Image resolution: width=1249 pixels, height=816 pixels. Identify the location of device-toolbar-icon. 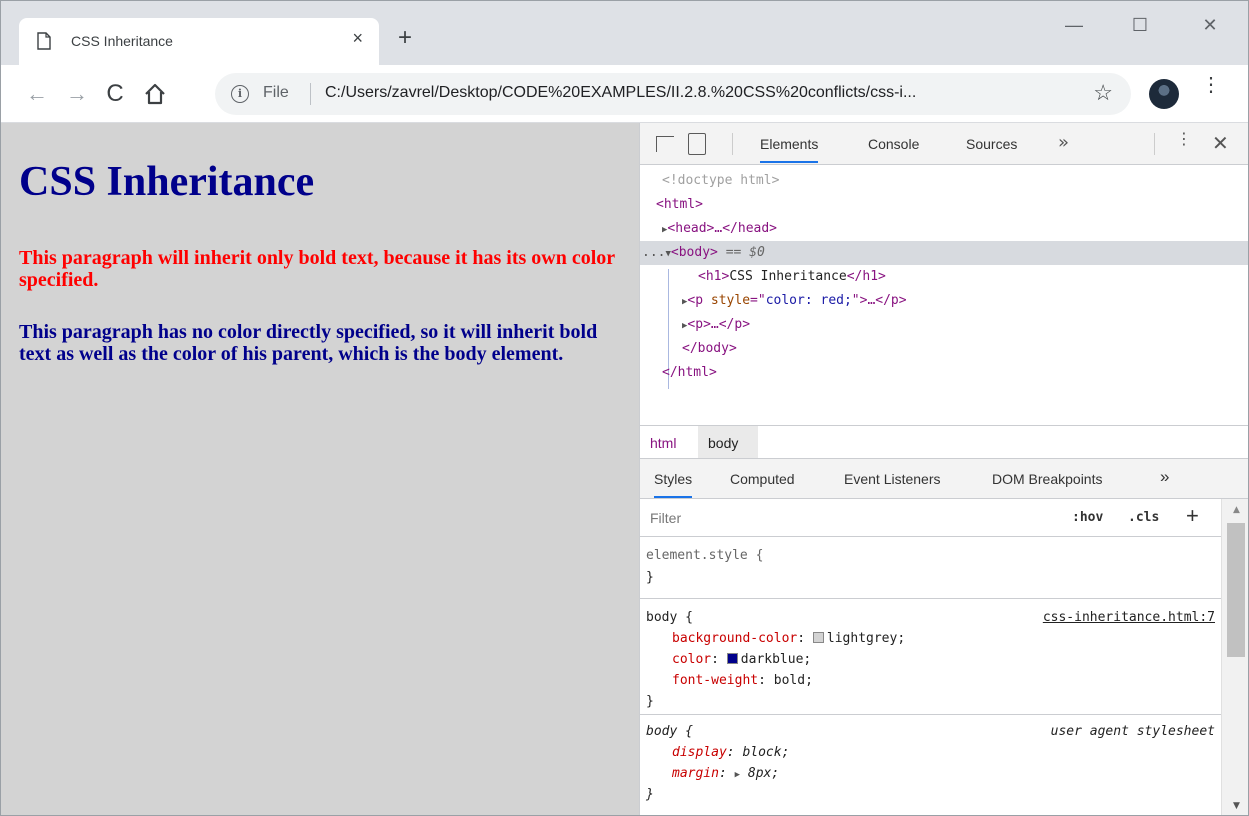
(697, 144).